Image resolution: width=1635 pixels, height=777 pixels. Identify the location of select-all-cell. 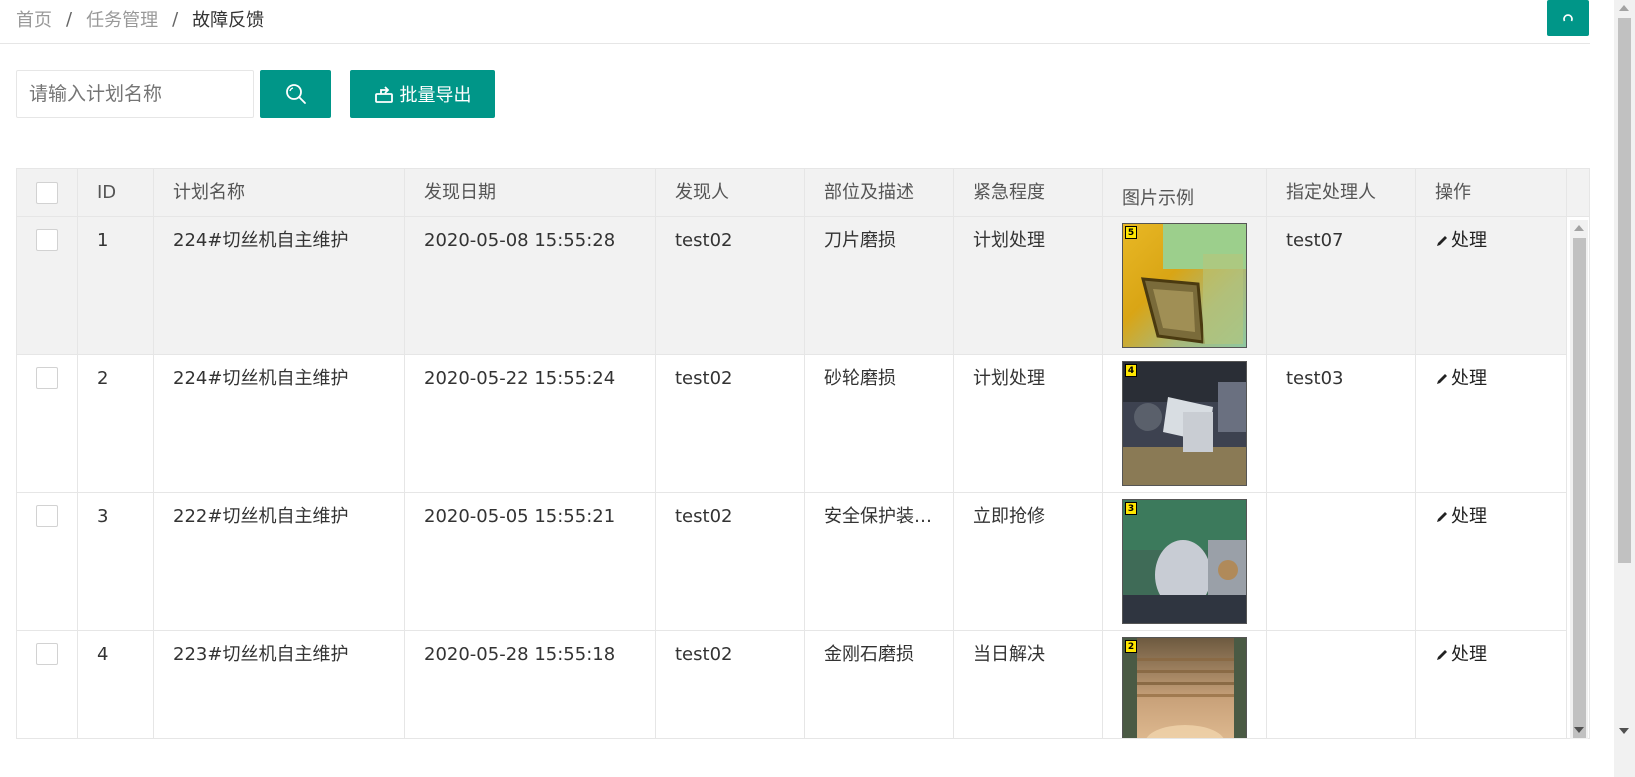
(47, 193).